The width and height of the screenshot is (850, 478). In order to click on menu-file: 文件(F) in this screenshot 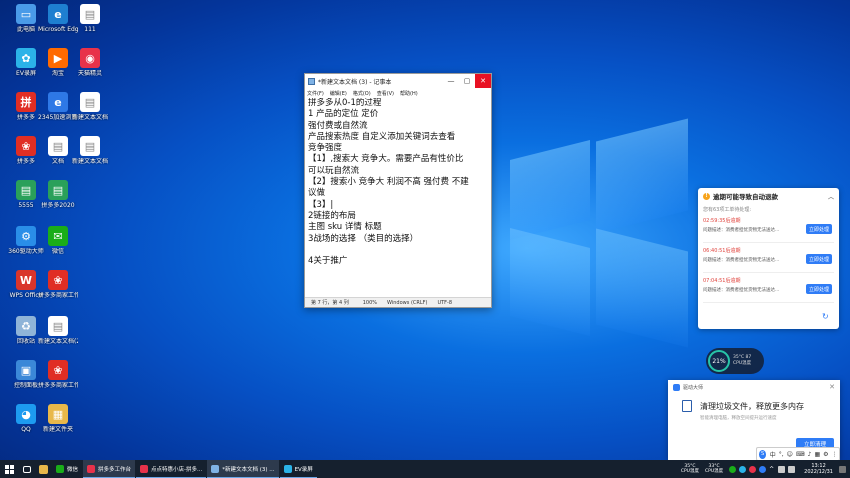, I will do `click(315, 93)`.